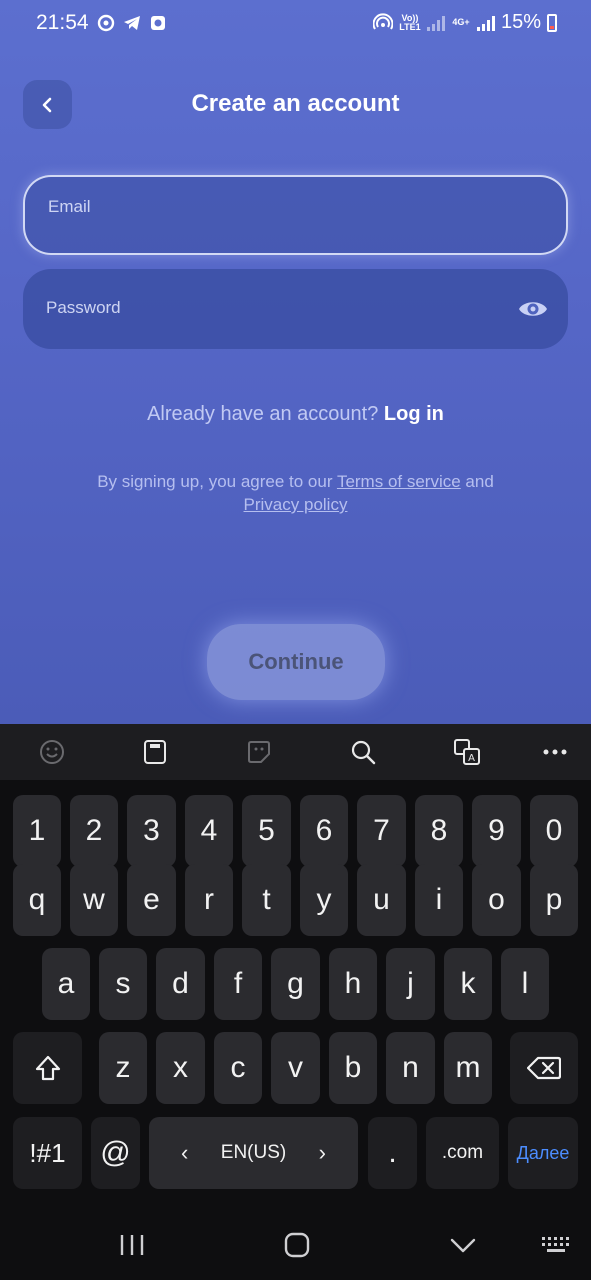 The width and height of the screenshot is (591, 1280). Describe the element at coordinates (62, 22) in the screenshot. I see `status-time: 21:54` at that location.